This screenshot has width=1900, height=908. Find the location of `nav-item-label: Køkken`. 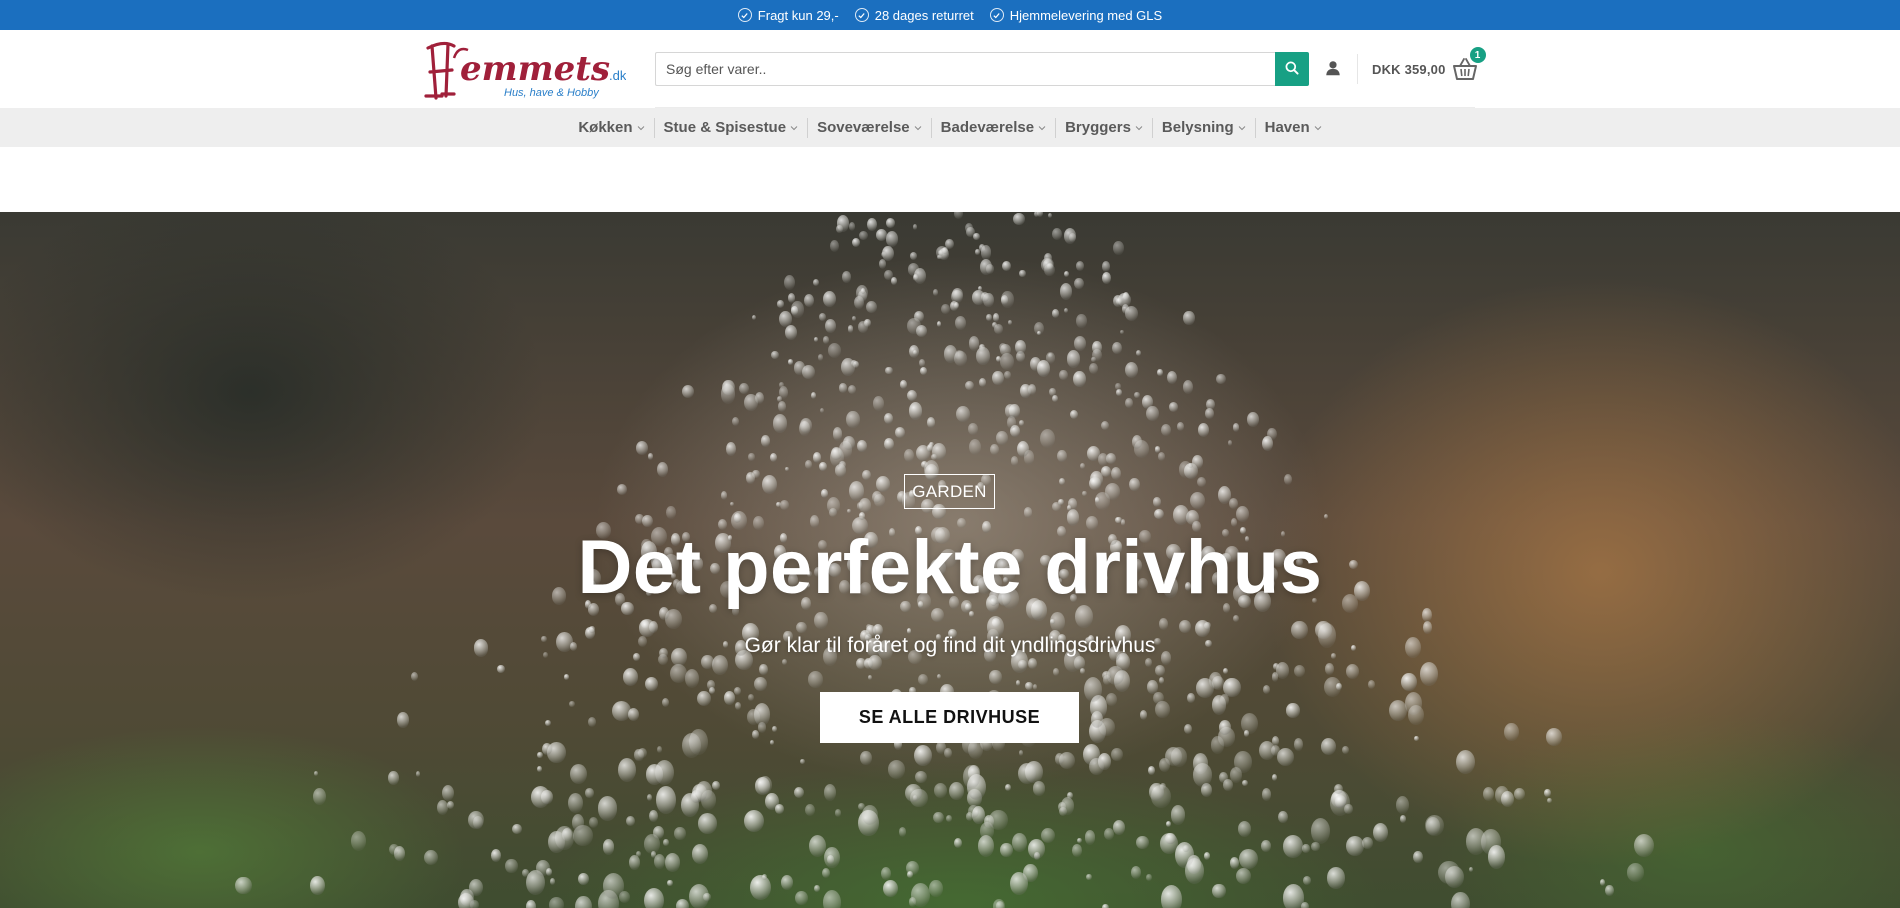

nav-item-label: Køkken is located at coordinates (605, 127).